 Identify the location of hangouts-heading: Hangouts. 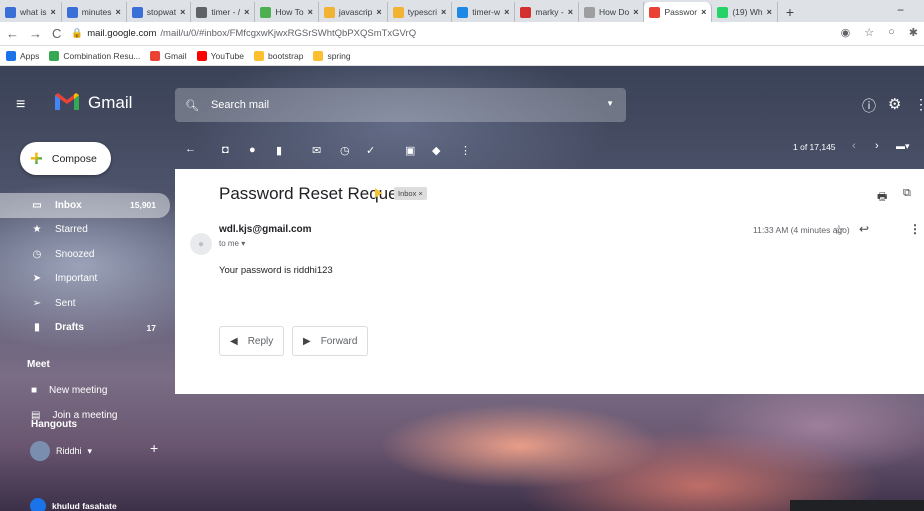
(54, 424).